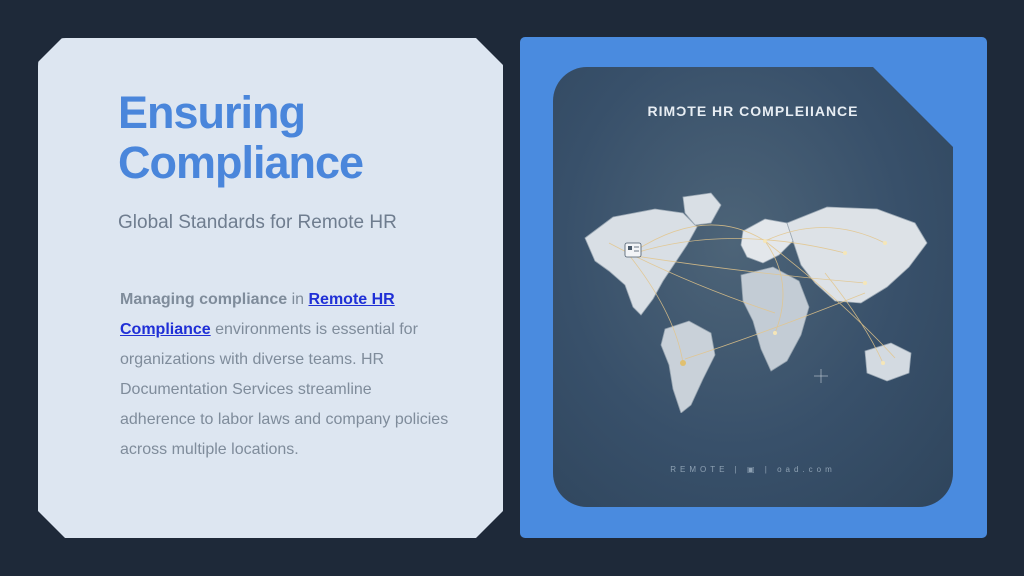  What do you see at coordinates (821, 376) in the screenshot?
I see `sparkle-icon` at bounding box center [821, 376].